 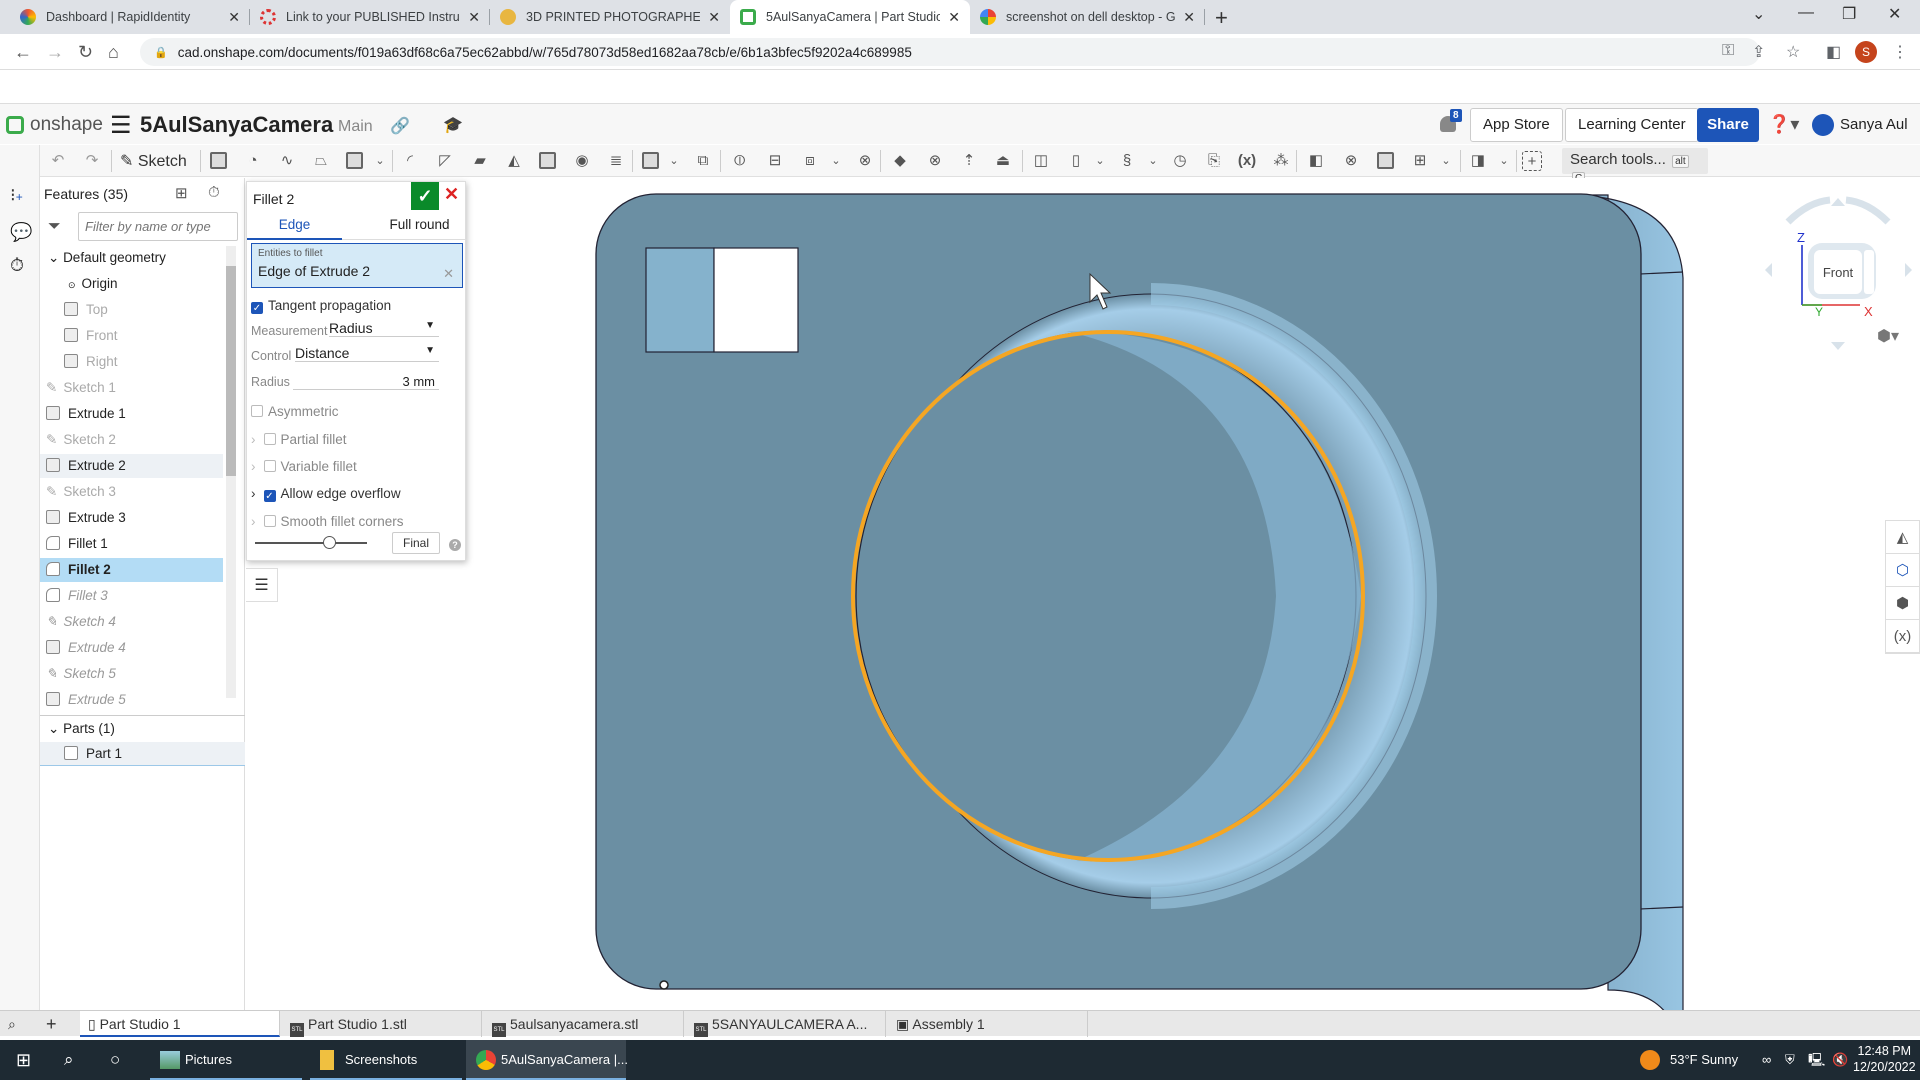 What do you see at coordinates (1874, 124) in the screenshot?
I see `user-menu: Sanya Aul` at bounding box center [1874, 124].